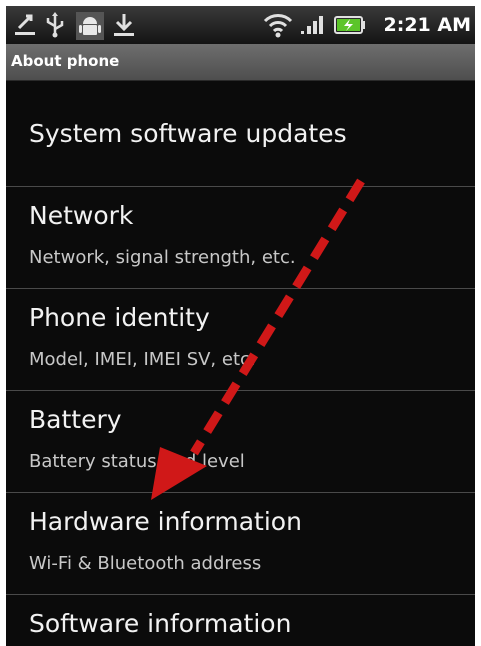  I want to click on item-title: Hardware information, so click(165, 521).